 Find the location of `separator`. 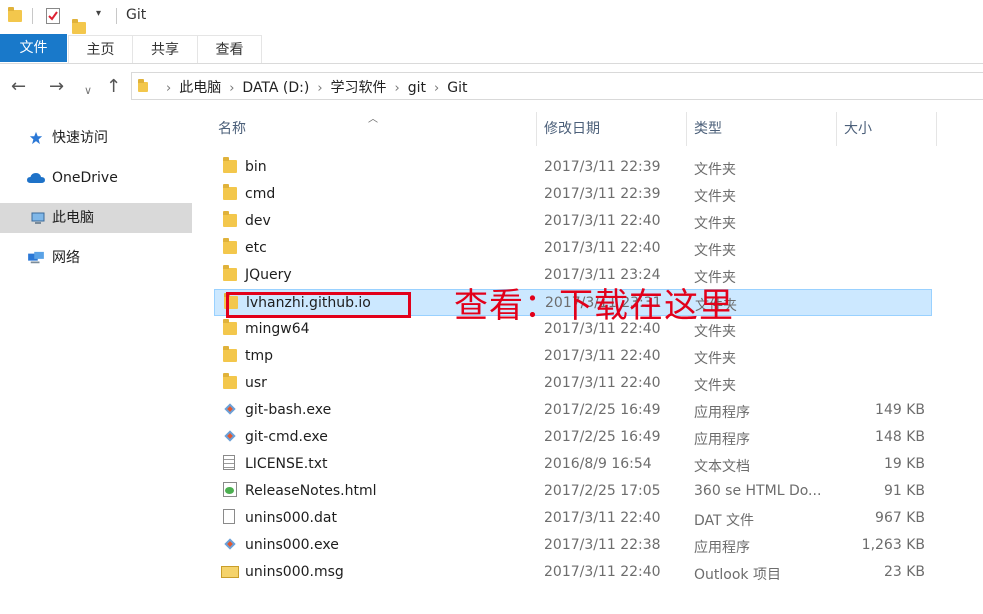

separator is located at coordinates (32, 16).